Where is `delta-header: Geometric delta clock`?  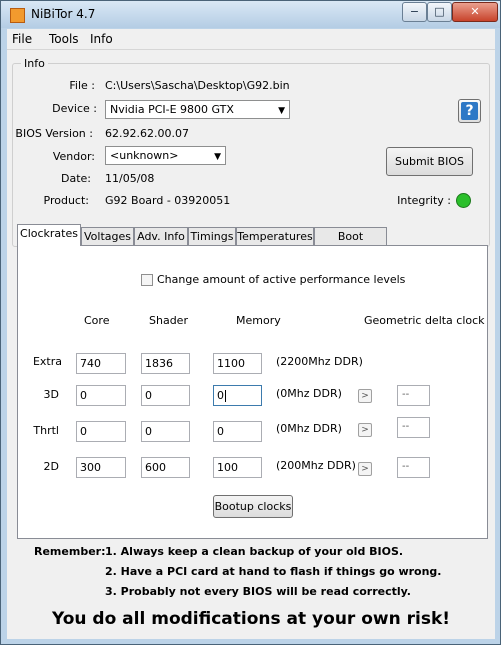
delta-header: Geometric delta clock is located at coordinates (424, 320).